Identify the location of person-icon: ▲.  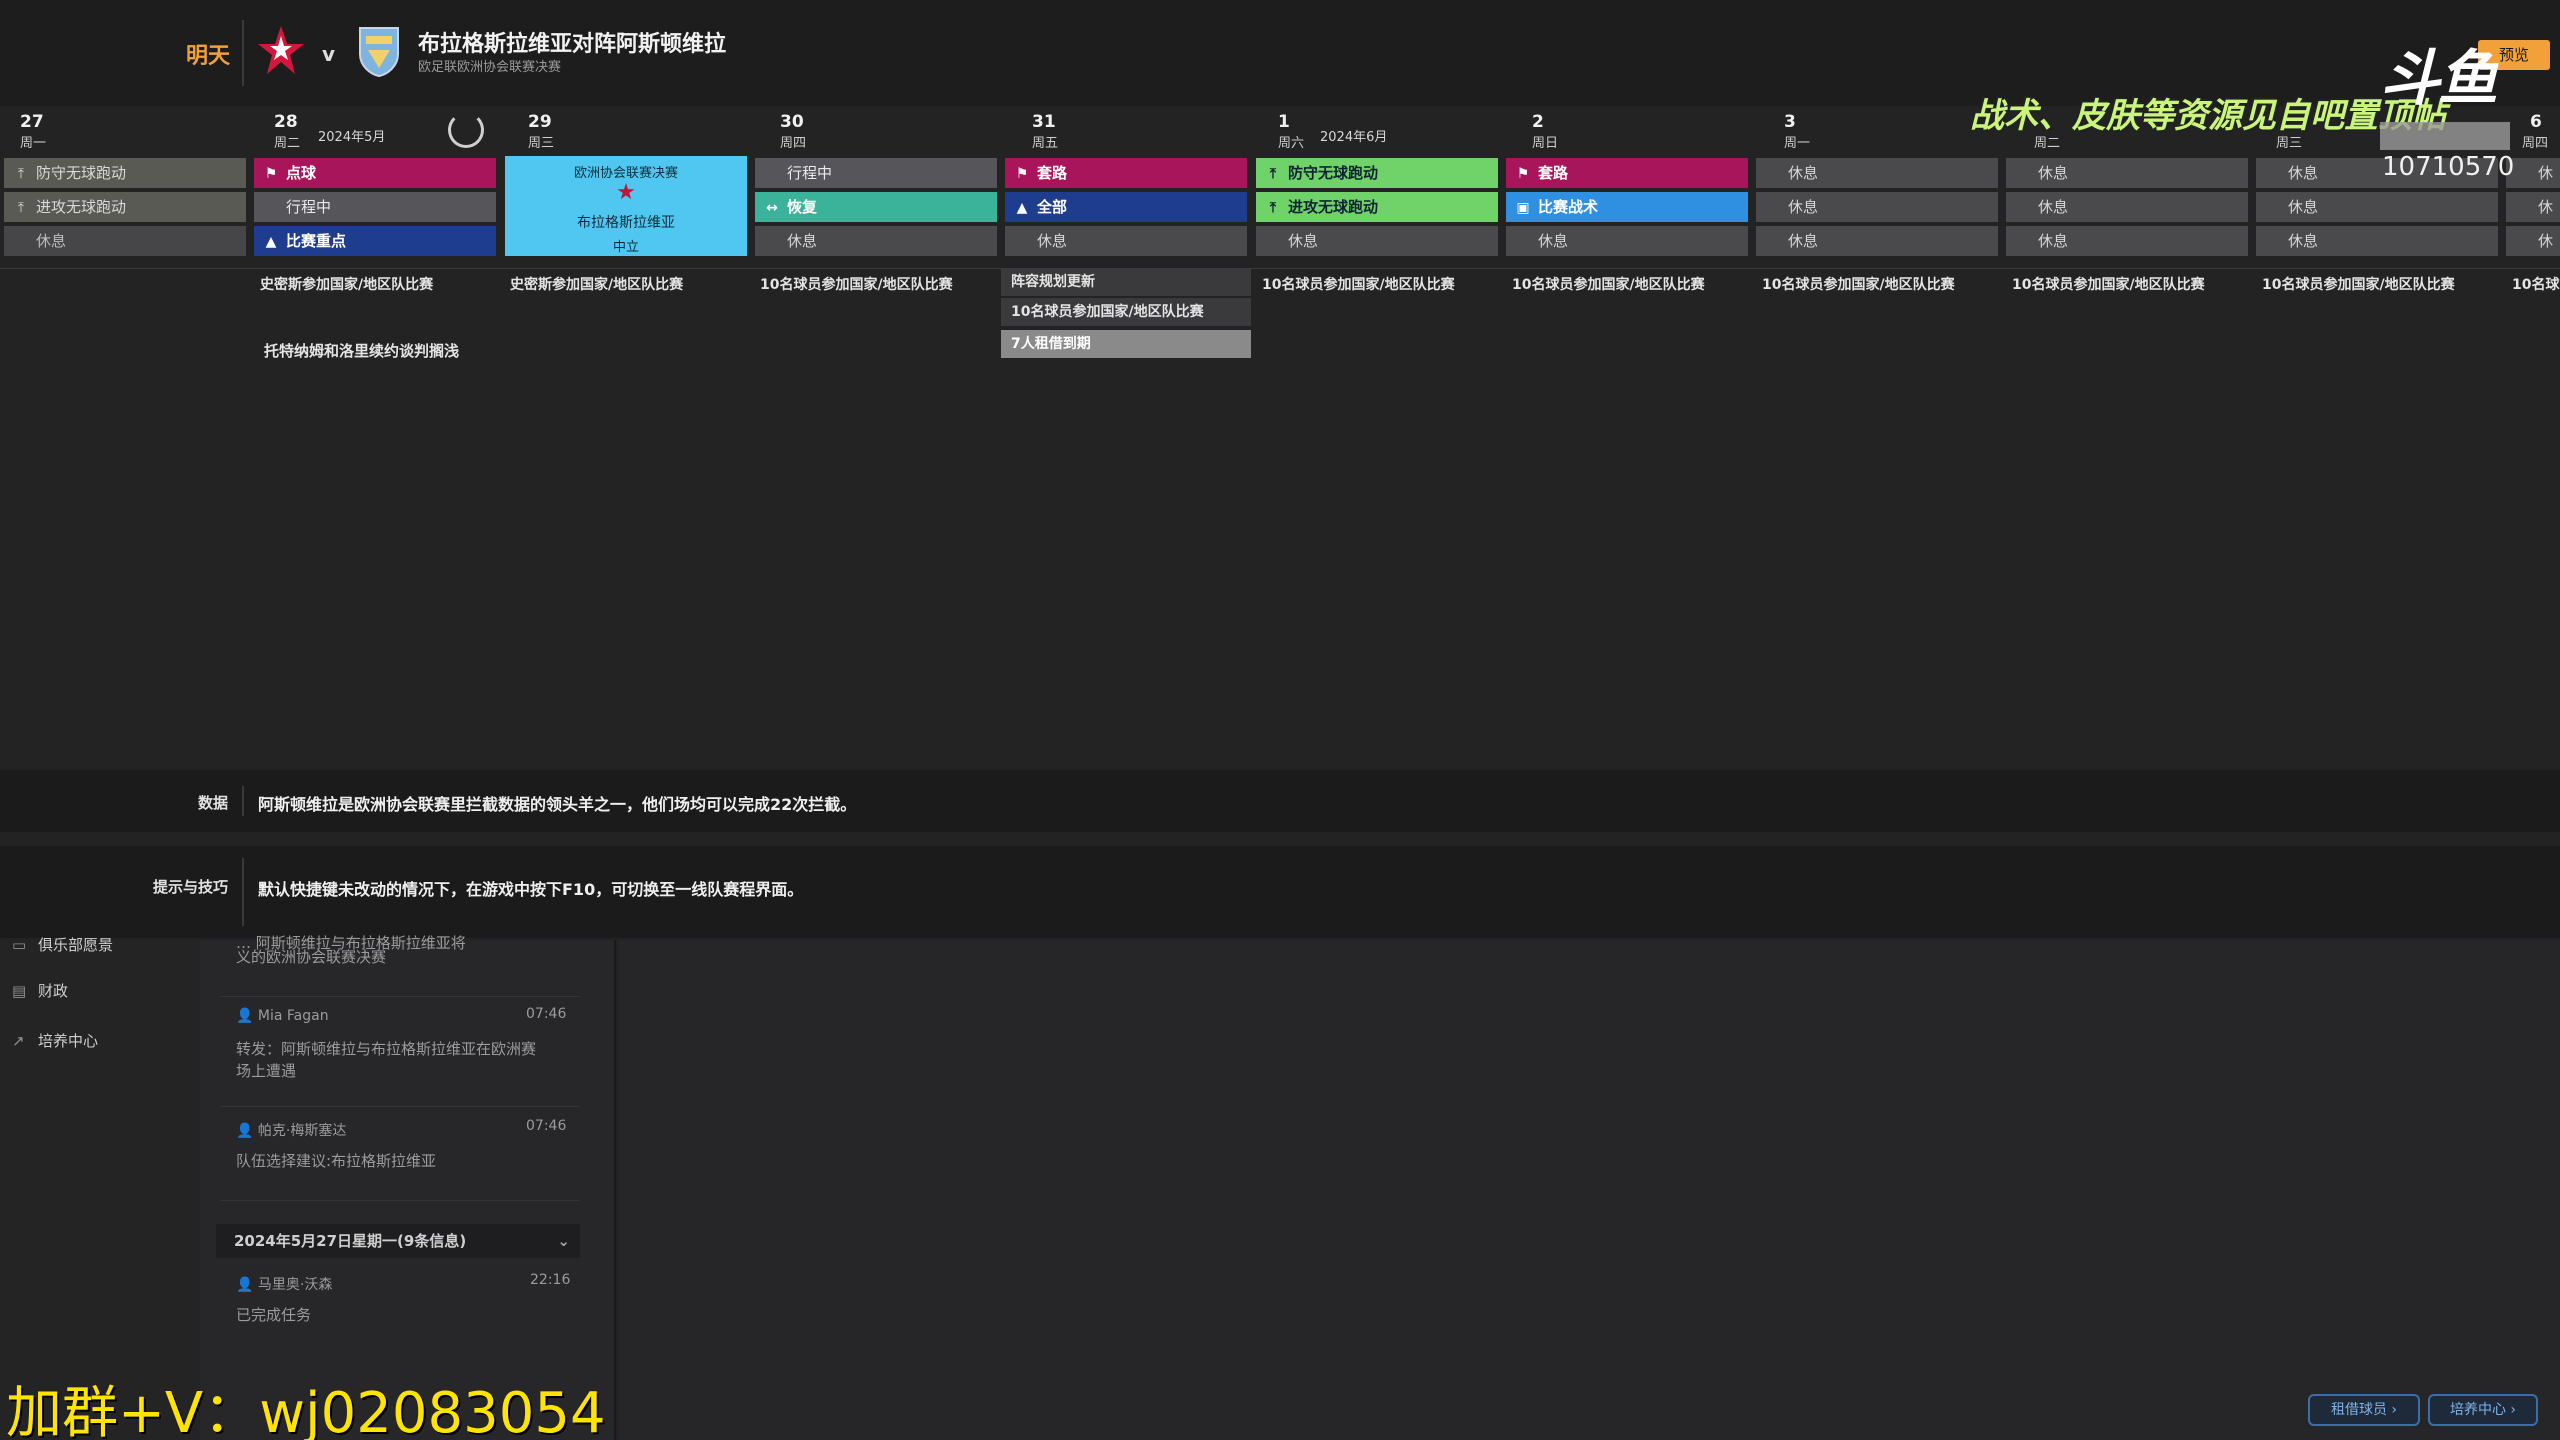
(1022, 208).